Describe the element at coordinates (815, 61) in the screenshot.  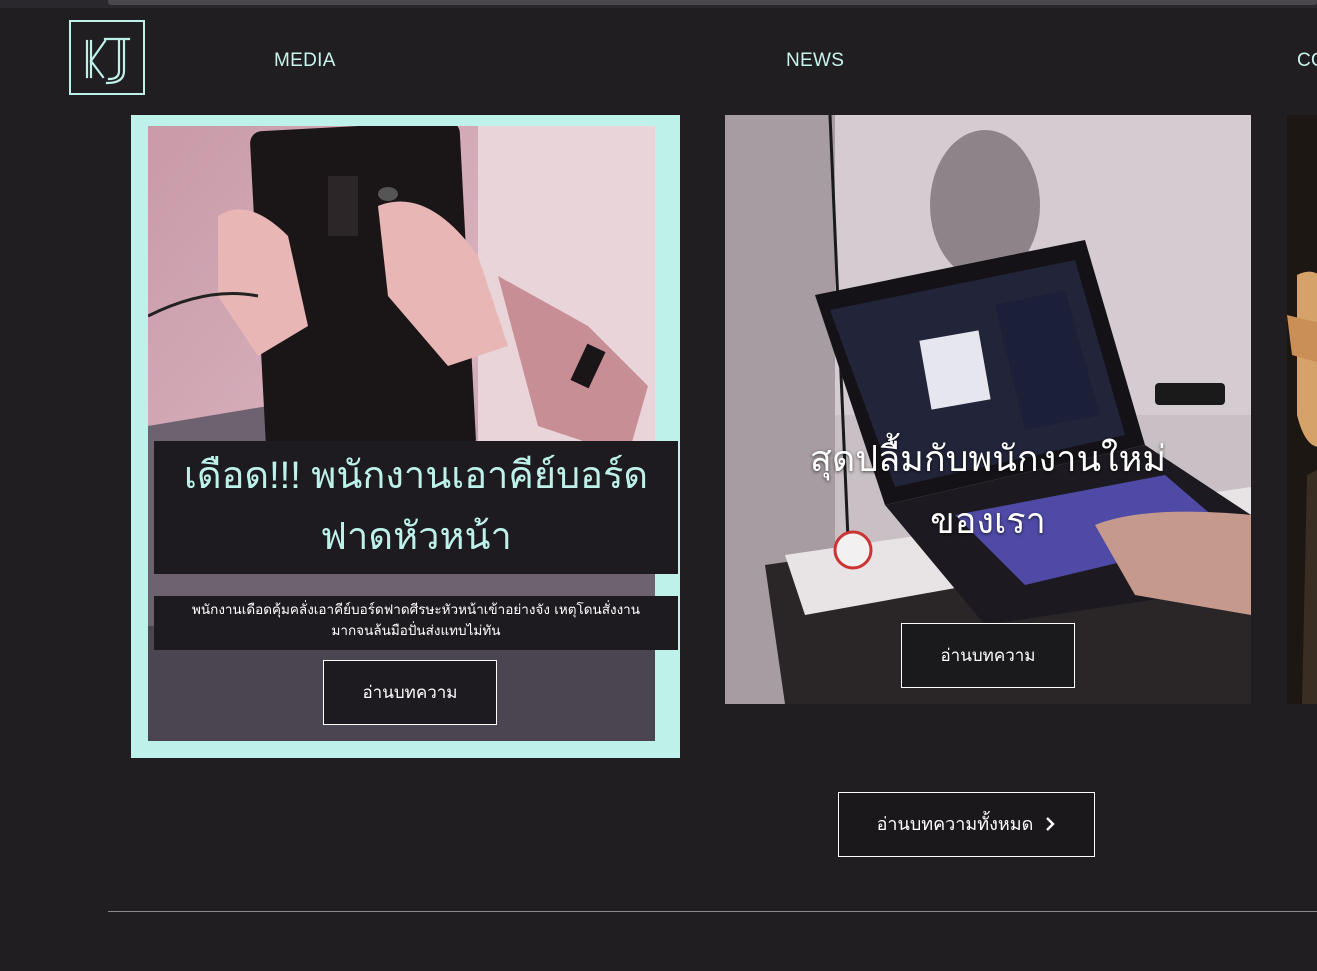
I see `nav-news: NEWS` at that location.